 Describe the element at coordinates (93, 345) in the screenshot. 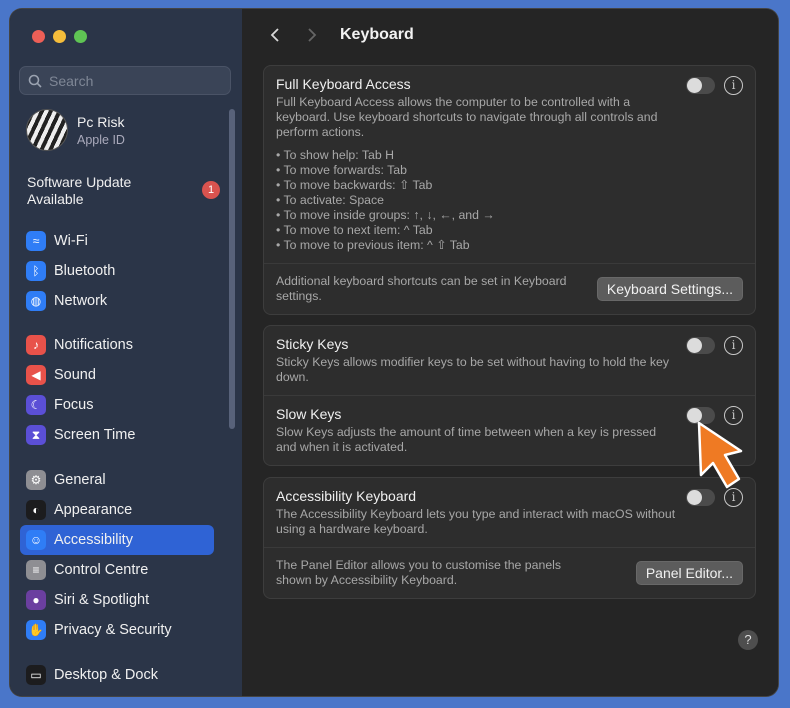

I see `sidebar-item-label: Notifications` at that location.